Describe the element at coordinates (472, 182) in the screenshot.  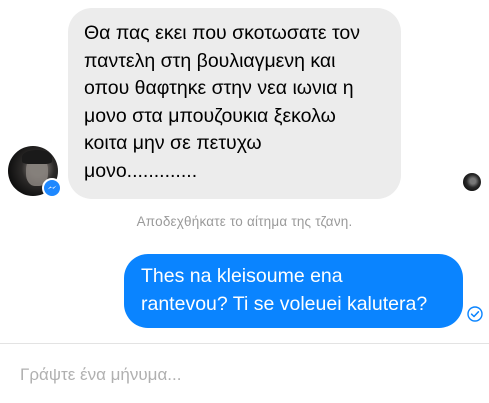
I see `seen-indicator-avatar` at that location.